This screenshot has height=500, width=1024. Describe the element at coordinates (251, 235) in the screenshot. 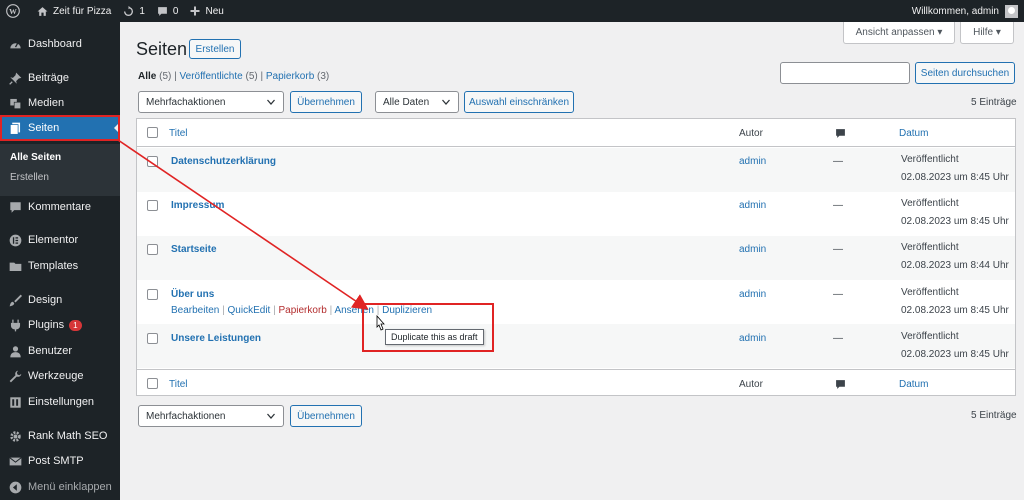

I see `annotation-arrow` at that location.